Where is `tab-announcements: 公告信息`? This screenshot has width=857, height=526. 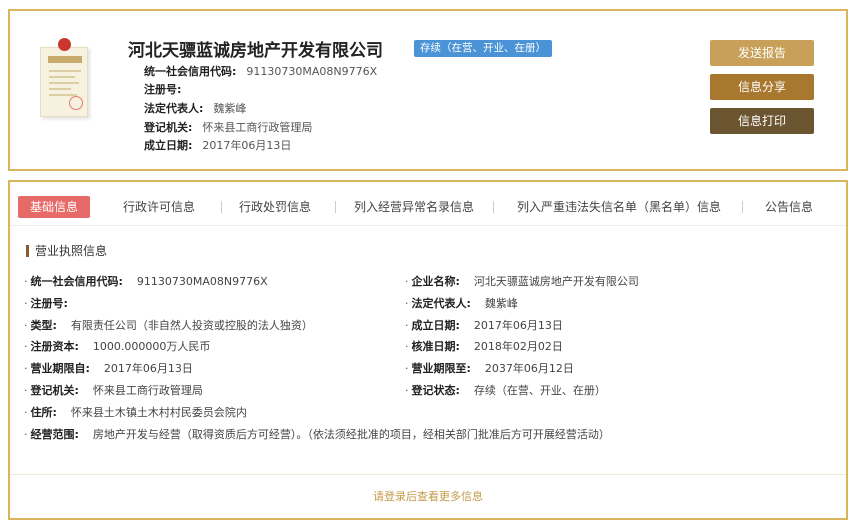 tab-announcements: 公告信息 is located at coordinates (789, 207).